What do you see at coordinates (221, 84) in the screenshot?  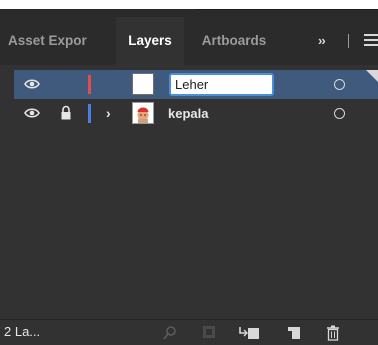 I see `layer-name-input` at bounding box center [221, 84].